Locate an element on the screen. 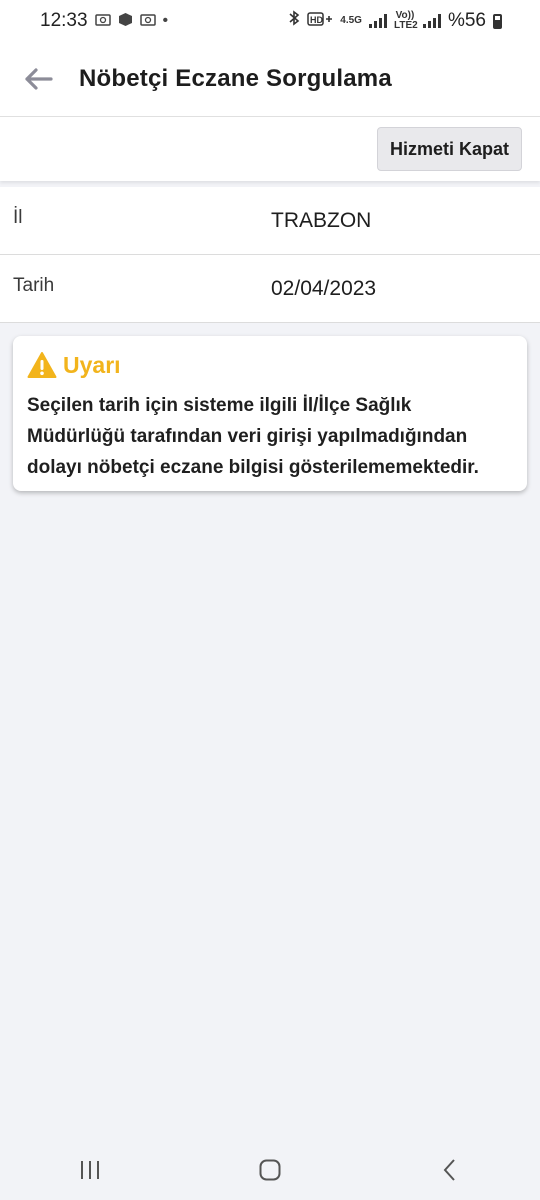  hd-icon: HD is located at coordinates (320, 21).